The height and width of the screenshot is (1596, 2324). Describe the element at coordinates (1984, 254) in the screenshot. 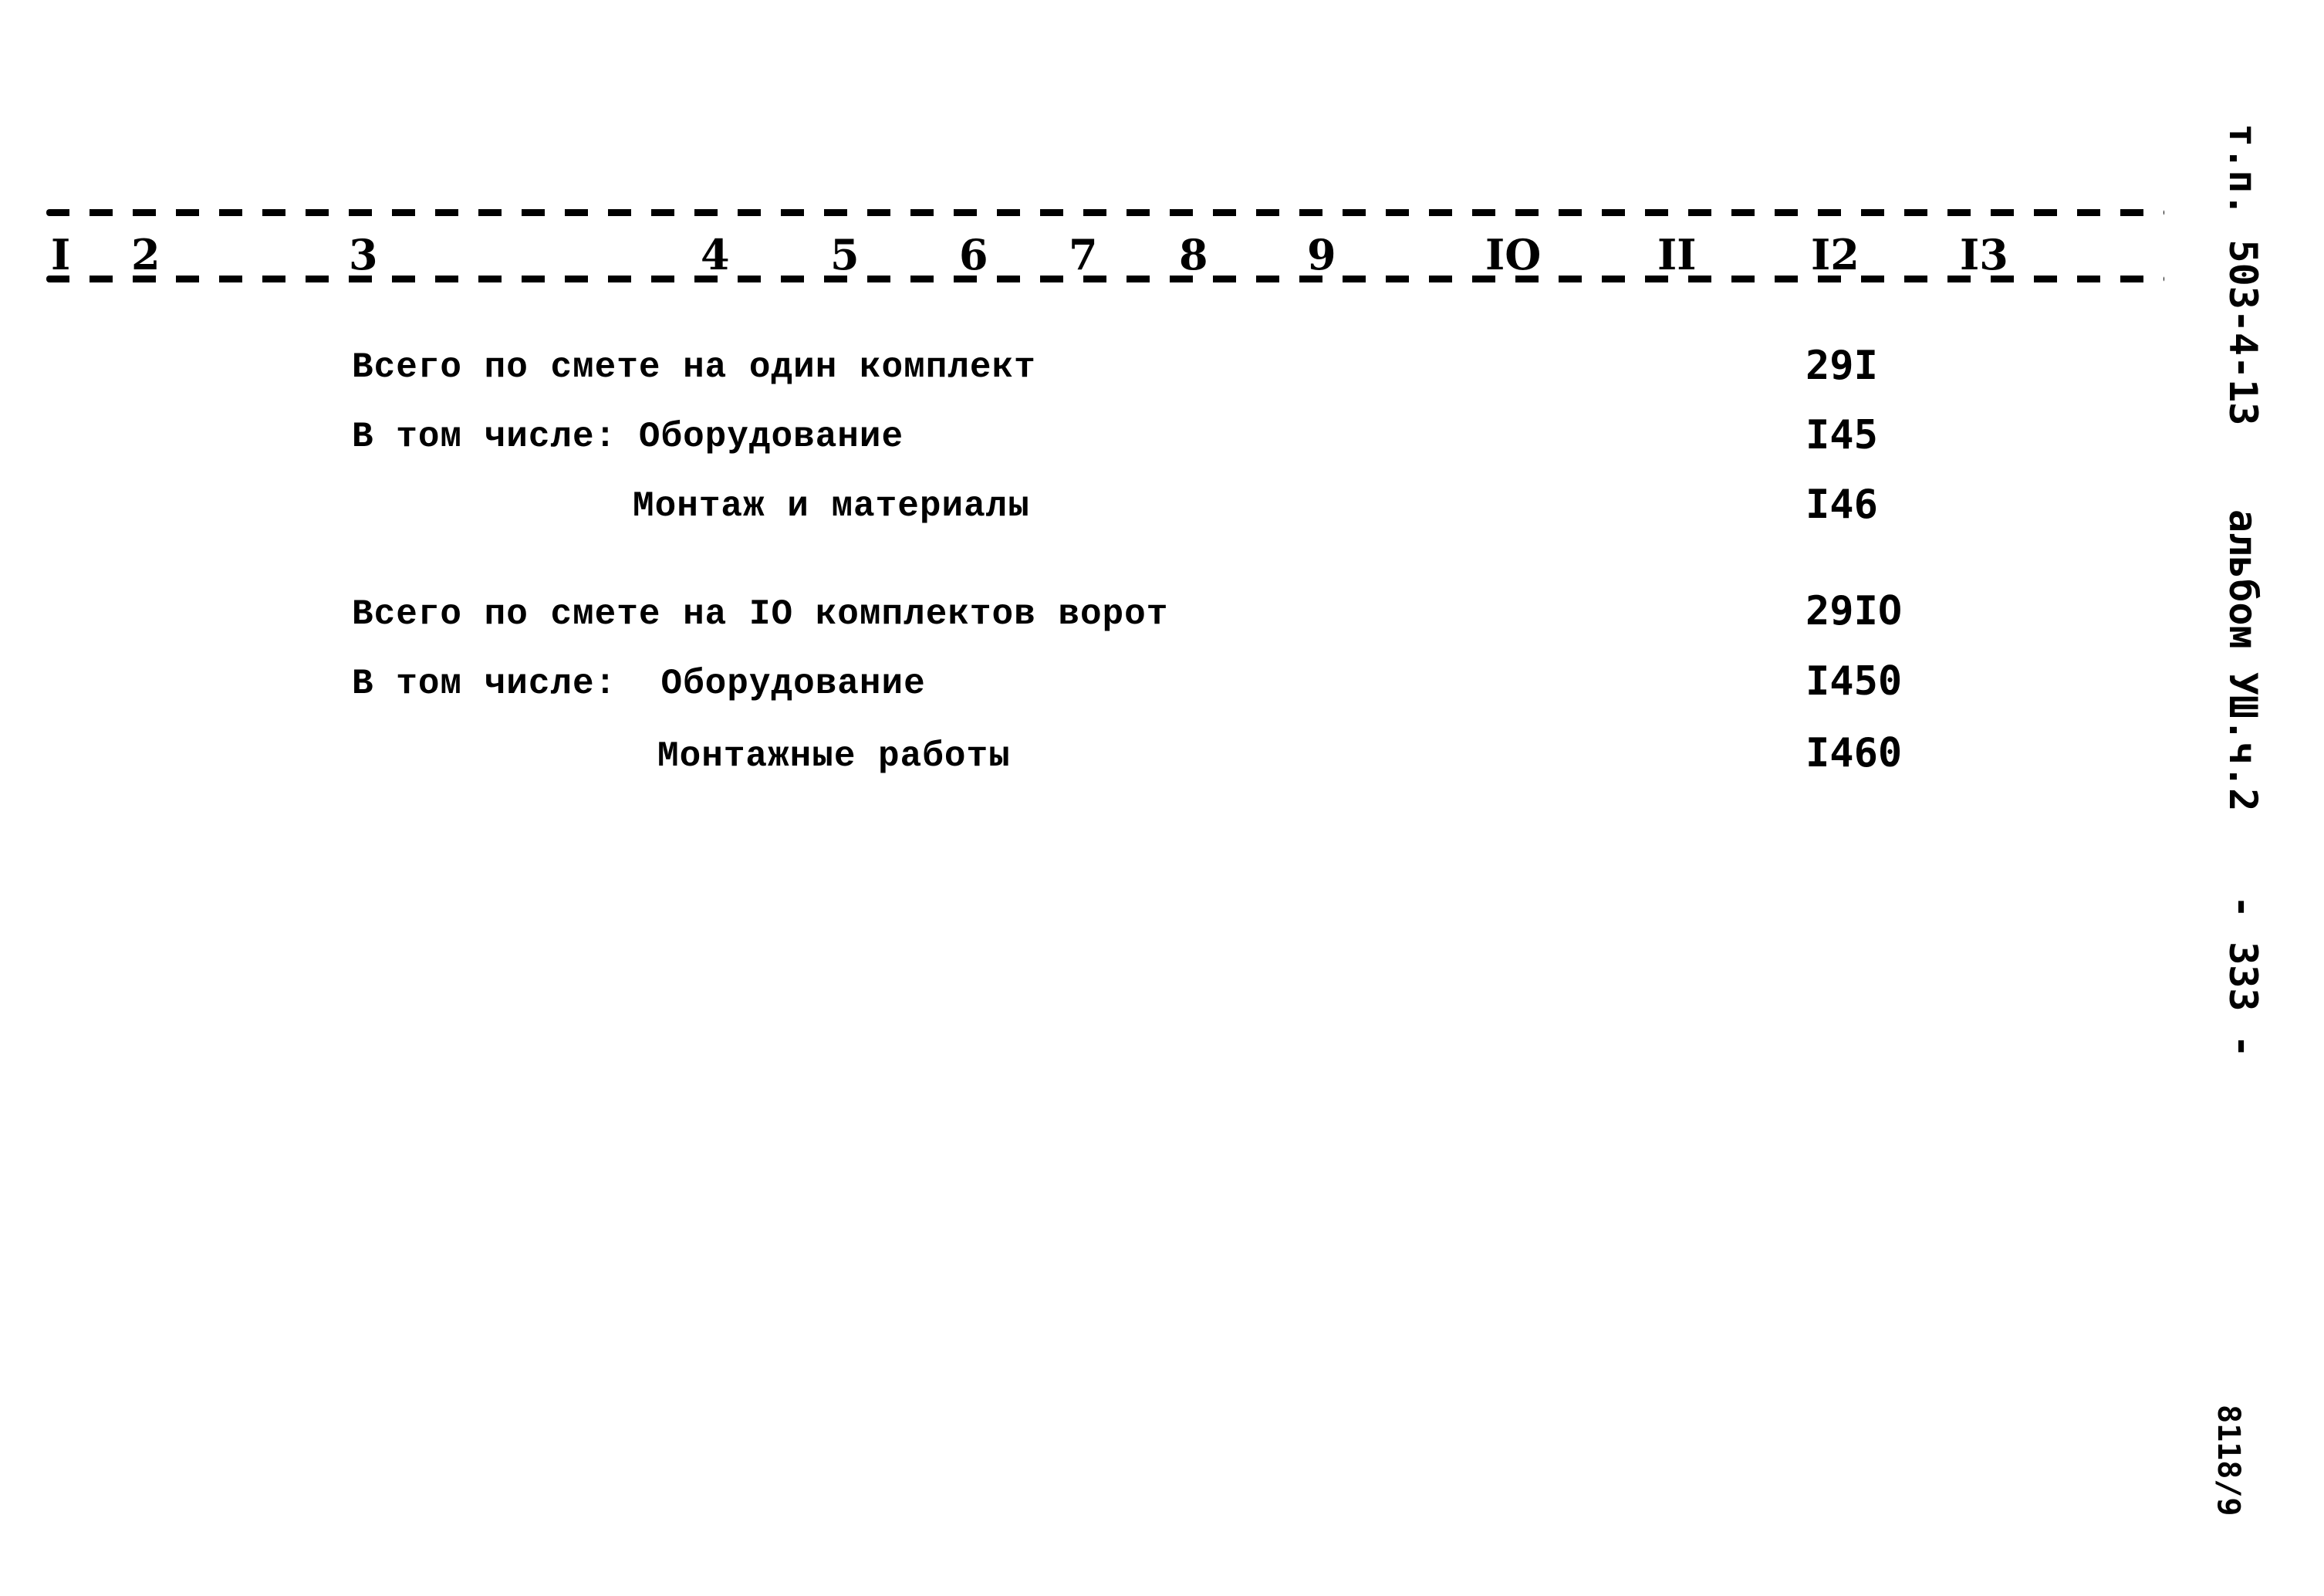

I see `column-number-13: I3` at that location.